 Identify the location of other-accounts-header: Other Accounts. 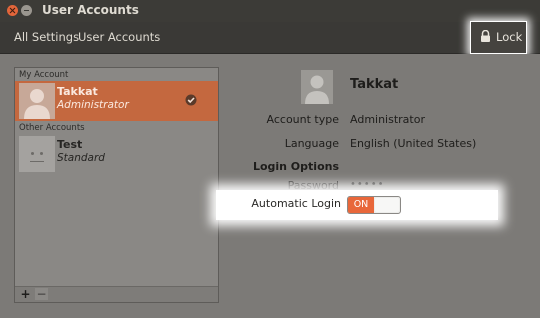
(52, 128).